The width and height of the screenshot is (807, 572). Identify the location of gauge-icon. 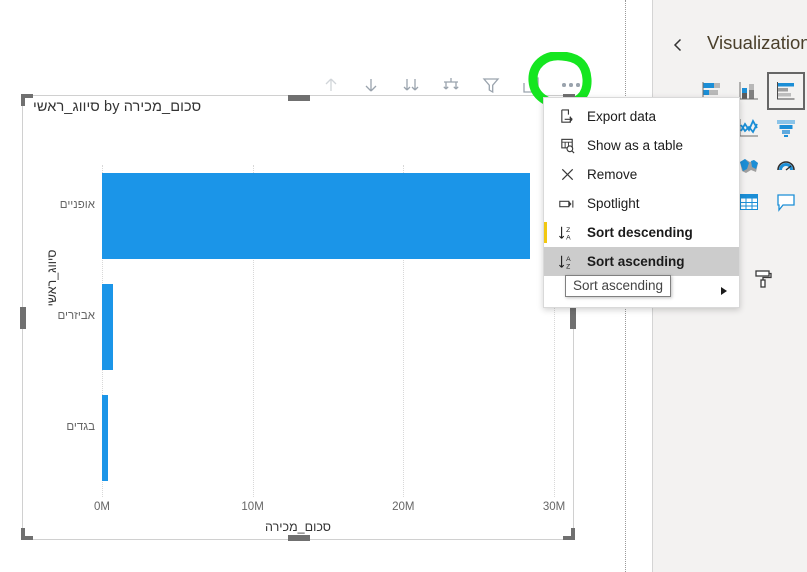
(786, 165).